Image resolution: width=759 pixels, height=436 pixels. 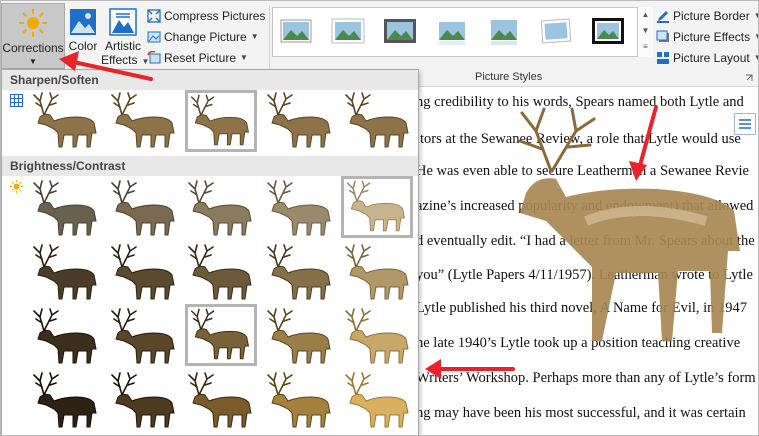 I want to click on picture-styles-group-label: Picture Styles, so click(x=509, y=77).